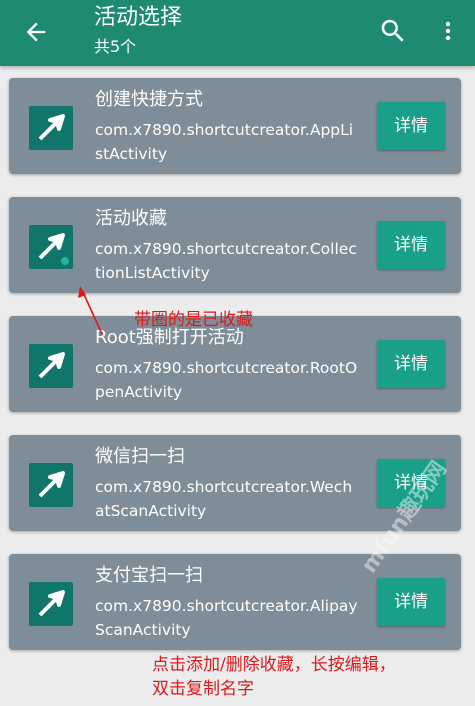 This screenshot has width=475, height=706. I want to click on usage-annotation-line1: 点击添加/删除收藏，长按编辑，, so click(274, 665).